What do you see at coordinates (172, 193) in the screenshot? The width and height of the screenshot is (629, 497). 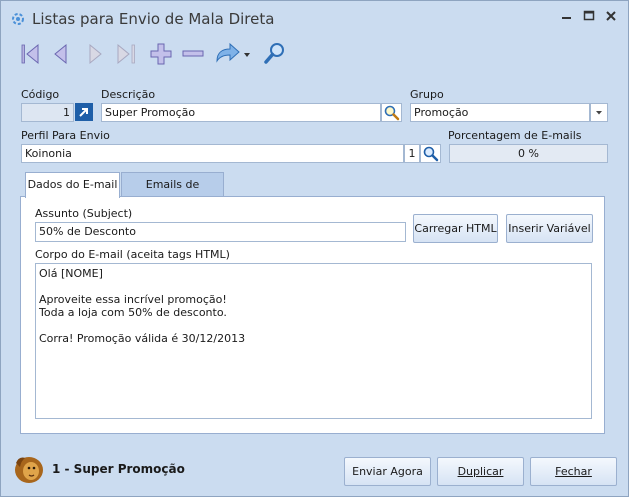 I see `tab-emails-clientes: Emails de Clientes` at bounding box center [172, 193].